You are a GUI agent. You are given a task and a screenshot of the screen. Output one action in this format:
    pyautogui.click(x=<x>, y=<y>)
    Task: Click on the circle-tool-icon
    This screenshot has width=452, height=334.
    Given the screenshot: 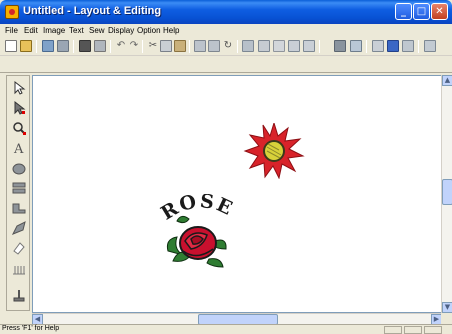 What is the action you would take?
    pyautogui.click(x=18, y=167)
    